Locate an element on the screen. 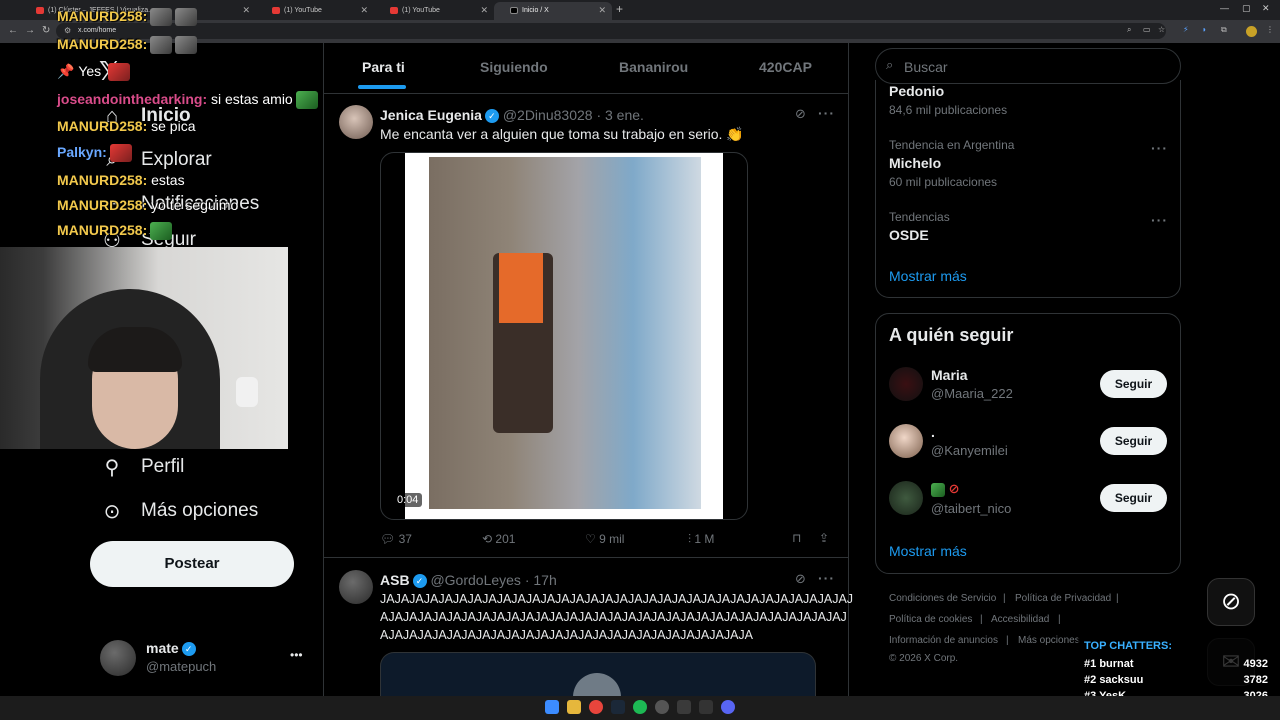 This screenshot has width=1280, height=720. footer-link: Política de cookies is located at coordinates (930, 619).